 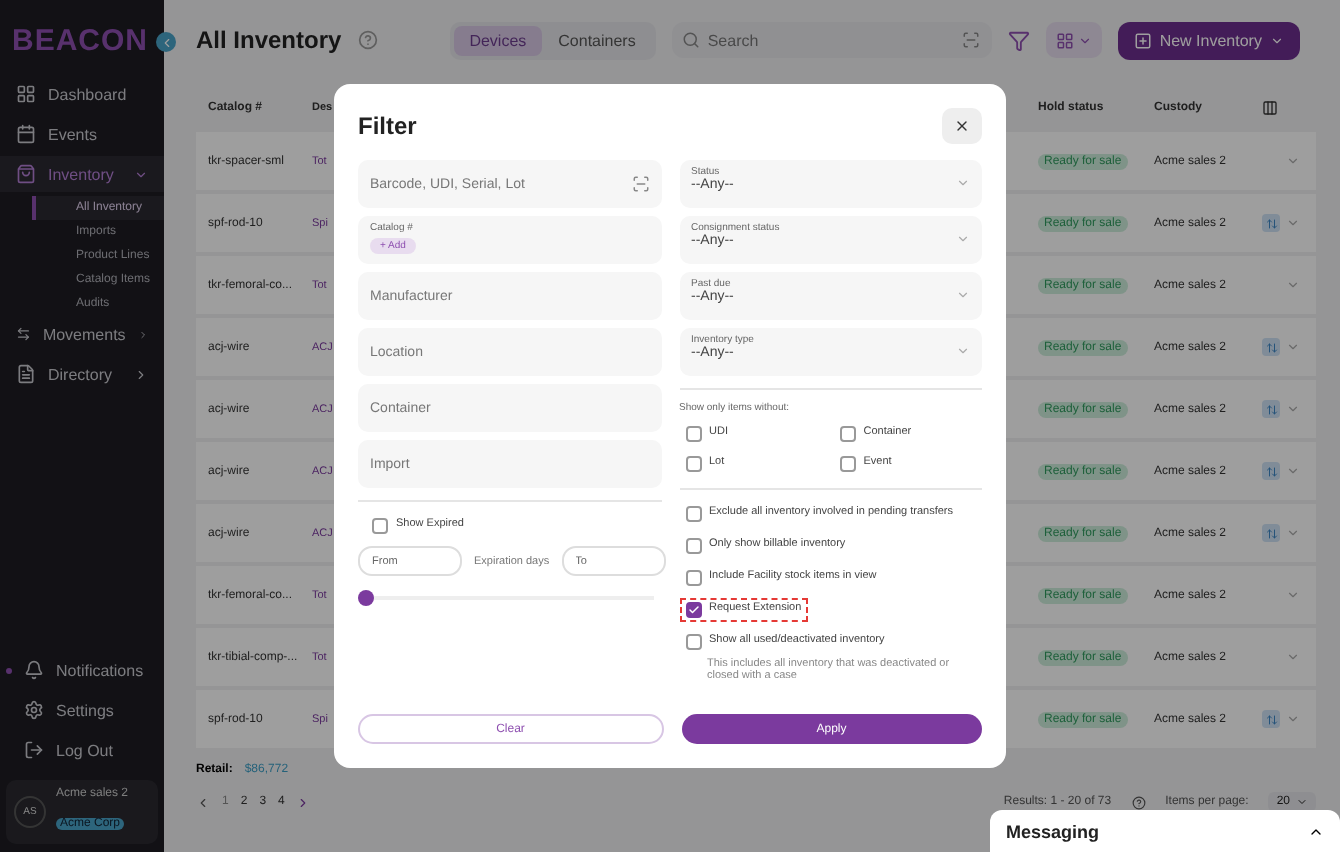 I want to click on settings-icon, so click(x=34, y=710).